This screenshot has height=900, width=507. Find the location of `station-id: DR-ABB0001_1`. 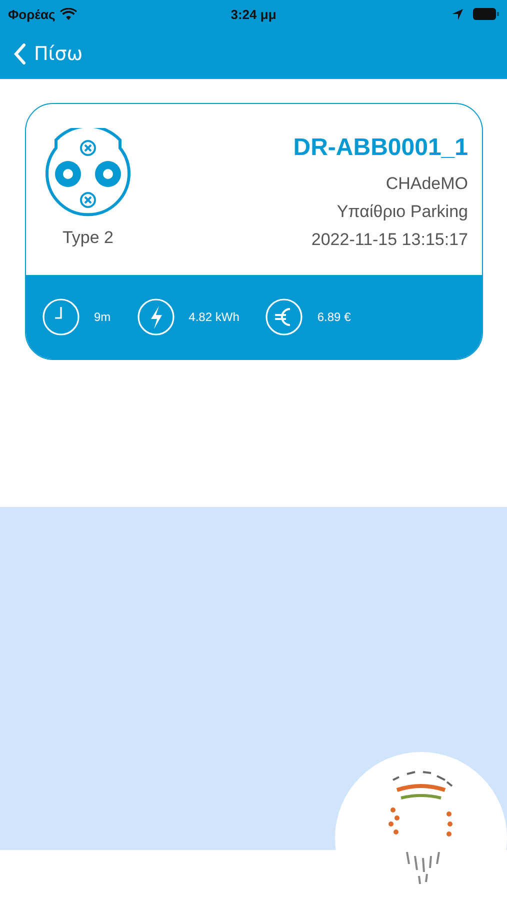

station-id: DR-ABB0001_1 is located at coordinates (380, 148).